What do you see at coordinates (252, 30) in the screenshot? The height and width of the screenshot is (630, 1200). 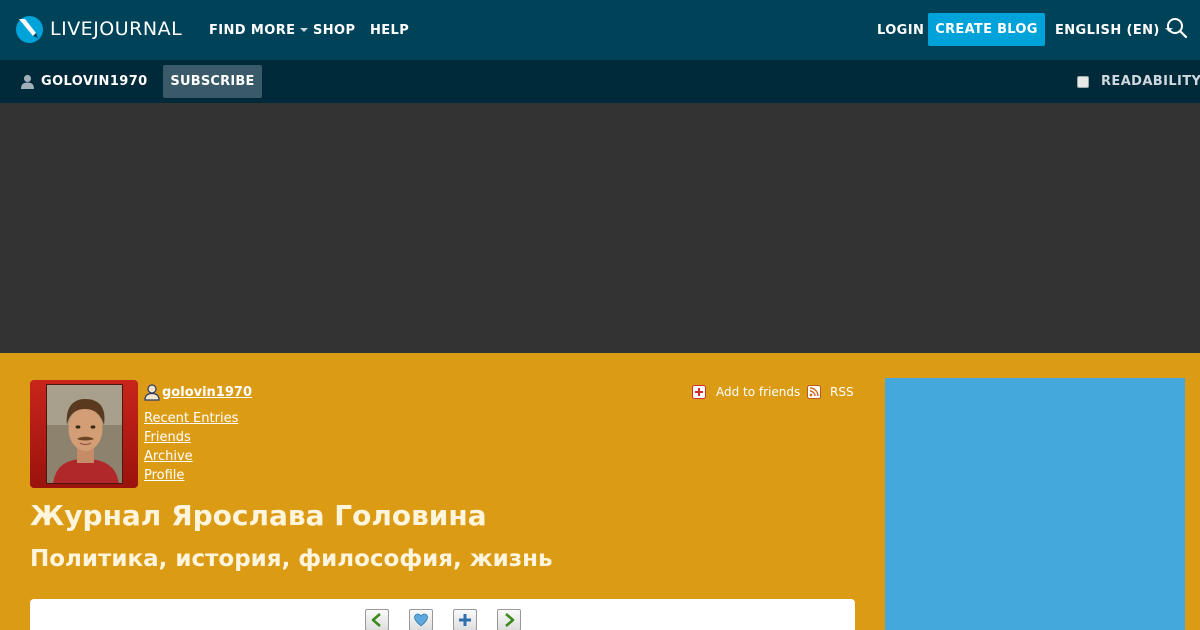 I see `nav-find-more-label: FIND MORE` at bounding box center [252, 30].